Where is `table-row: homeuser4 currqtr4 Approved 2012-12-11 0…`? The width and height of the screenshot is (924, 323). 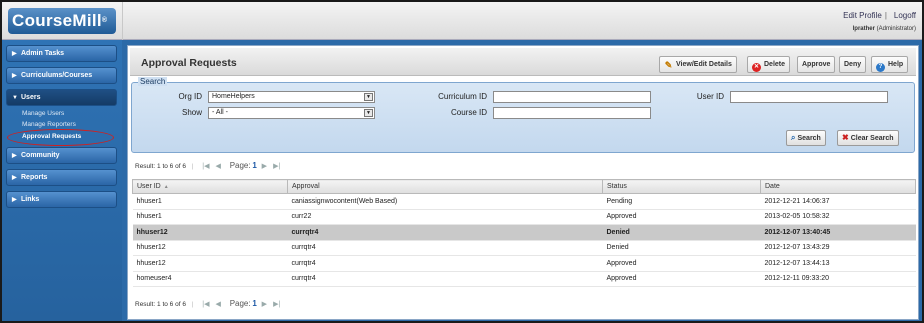 table-row: homeuser4 currqtr4 Approved 2012-12-11 0… is located at coordinates (524, 279).